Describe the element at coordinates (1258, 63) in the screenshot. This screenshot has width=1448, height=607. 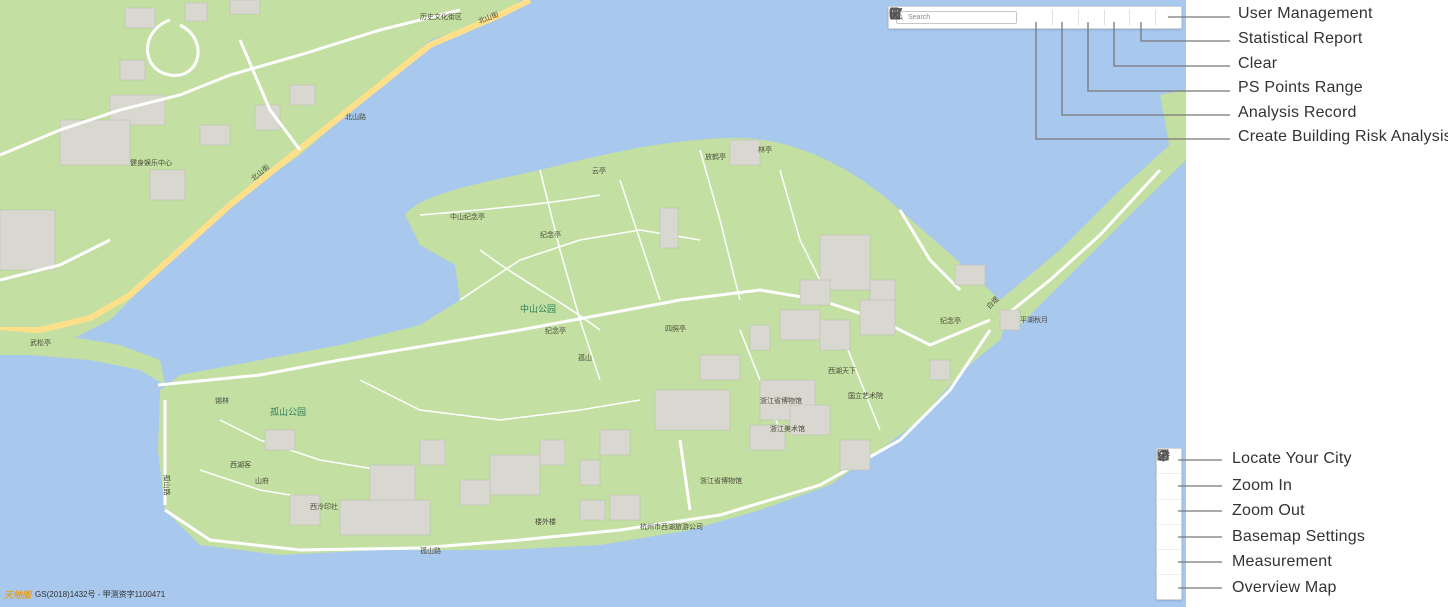
I see `callout-clear: Clear` at that location.